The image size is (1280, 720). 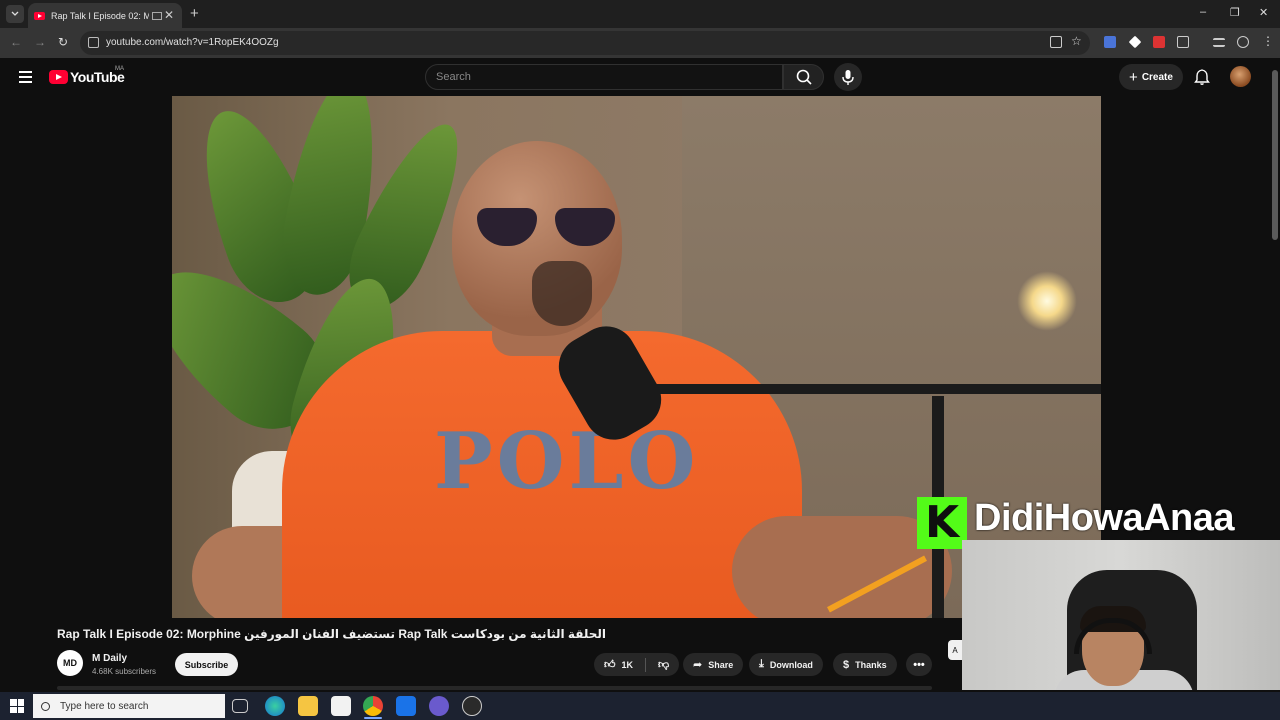 What do you see at coordinates (610, 664) in the screenshot?
I see `like-icon: 👍︎` at bounding box center [610, 664].